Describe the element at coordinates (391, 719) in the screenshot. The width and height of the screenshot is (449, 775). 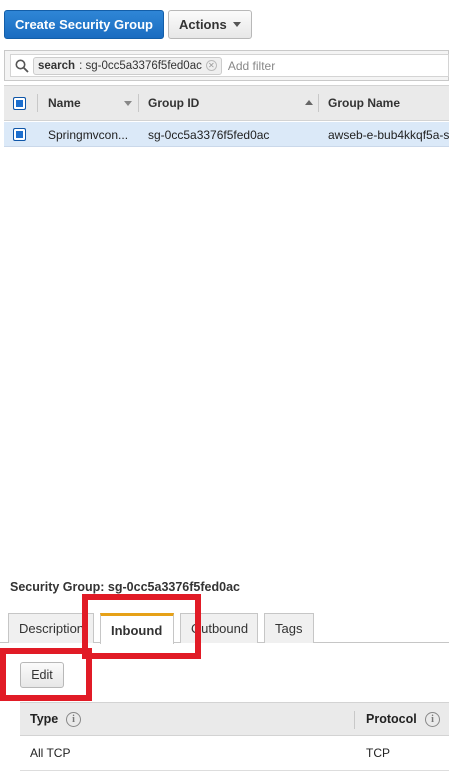
I see `column-header-protocol: Protocol` at that location.